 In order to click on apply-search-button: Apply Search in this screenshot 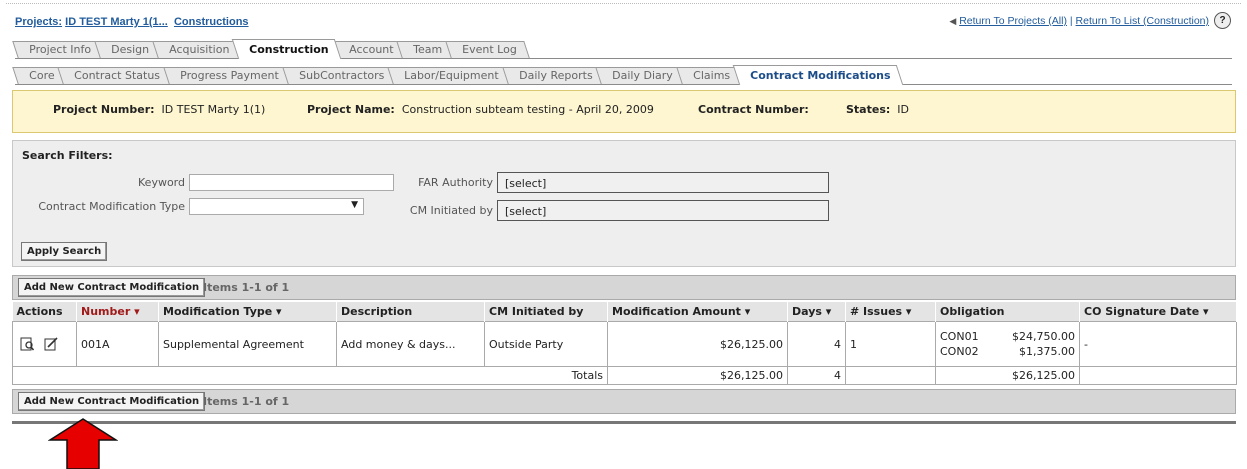, I will do `click(64, 251)`.